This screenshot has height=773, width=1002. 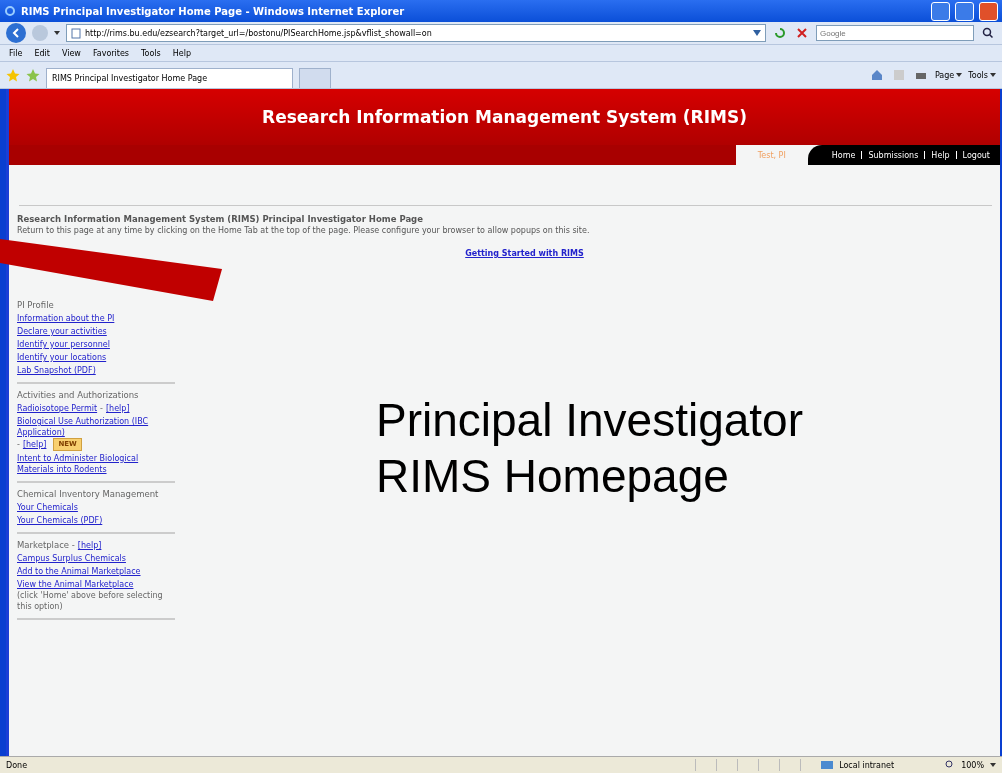 I want to click on status-text: Done, so click(x=17, y=765).